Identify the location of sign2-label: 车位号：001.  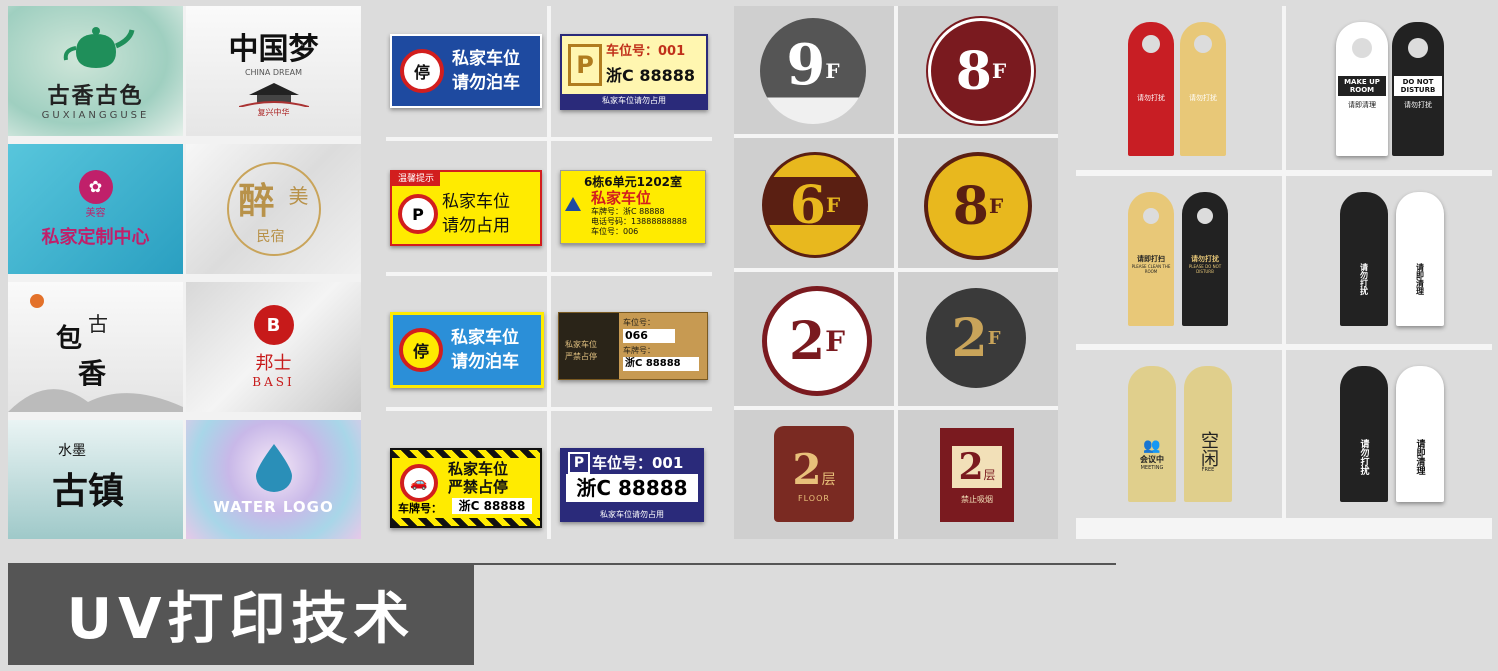
(646, 51).